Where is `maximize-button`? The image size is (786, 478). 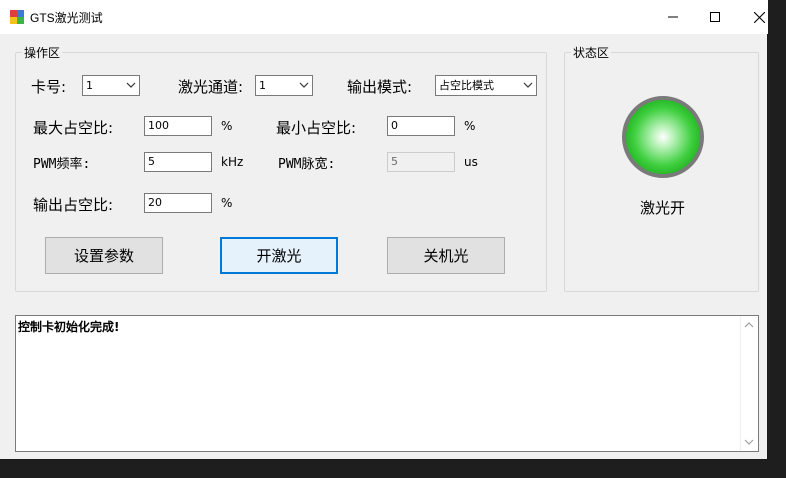
maximize-button is located at coordinates (715, 17).